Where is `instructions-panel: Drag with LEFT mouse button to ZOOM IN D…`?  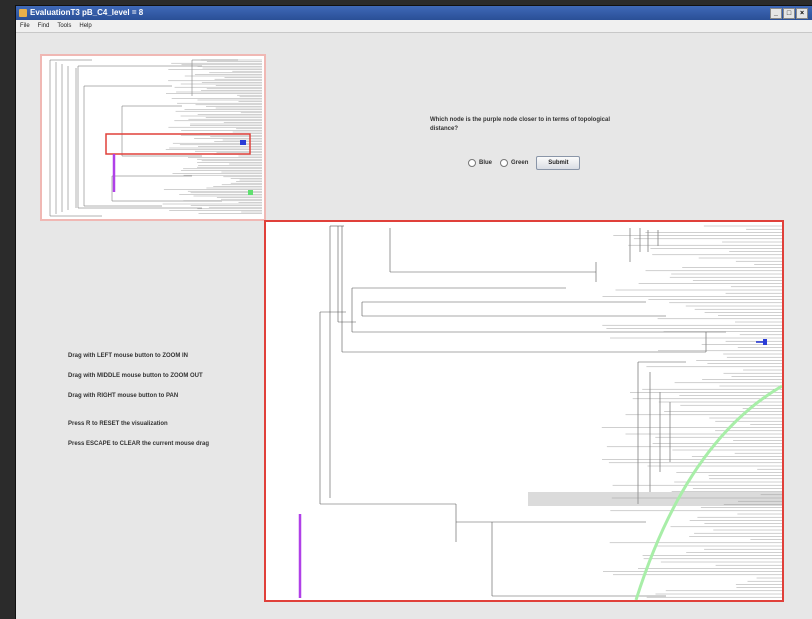 instructions-panel: Drag with LEFT mouse button to ZOOM IN D… is located at coordinates (153, 400).